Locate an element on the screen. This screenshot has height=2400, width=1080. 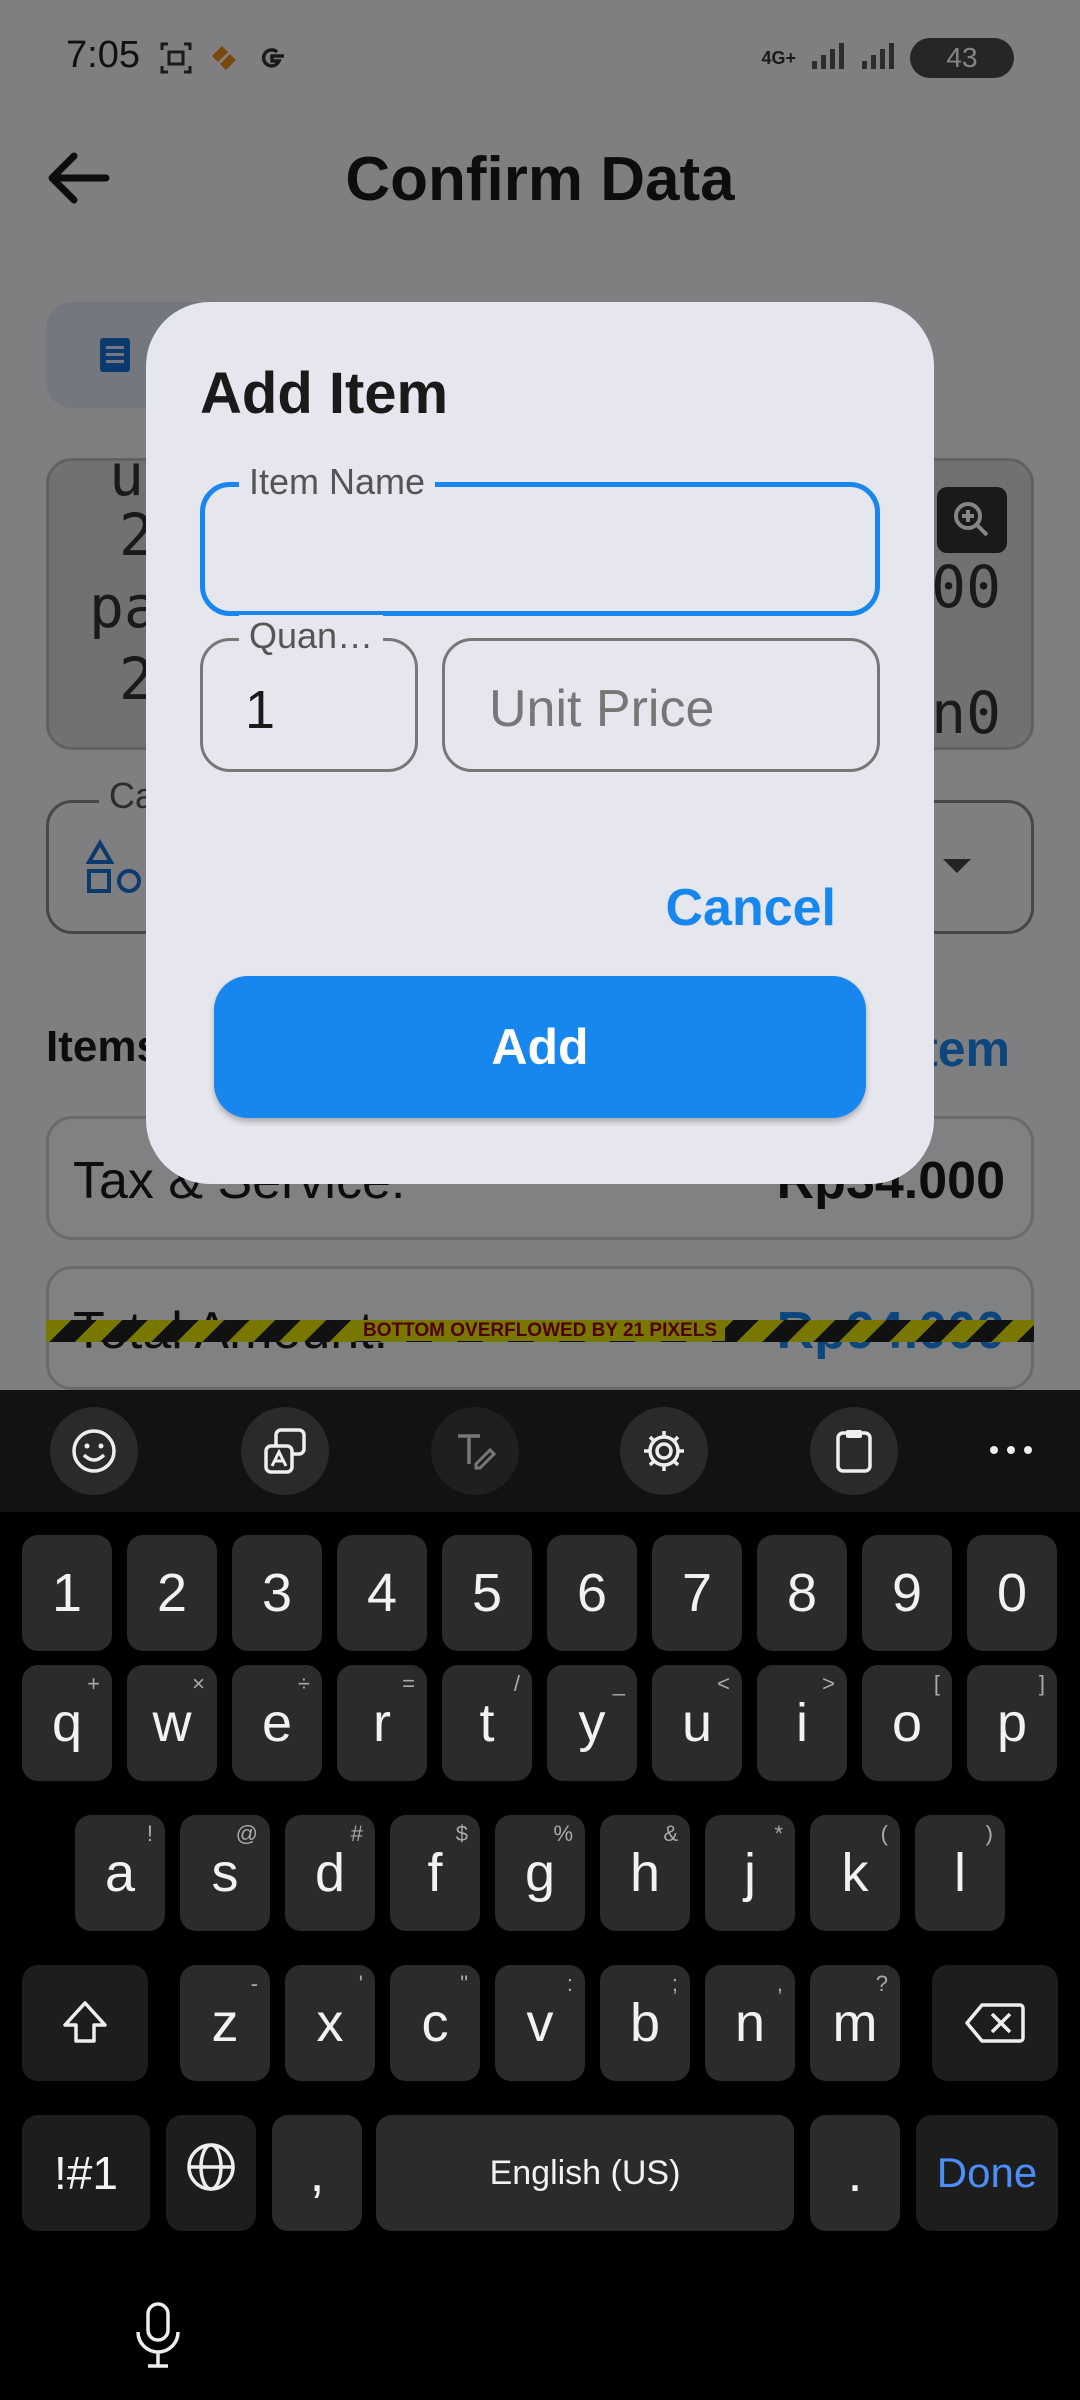
key-c: c " is located at coordinates (435, 2023).